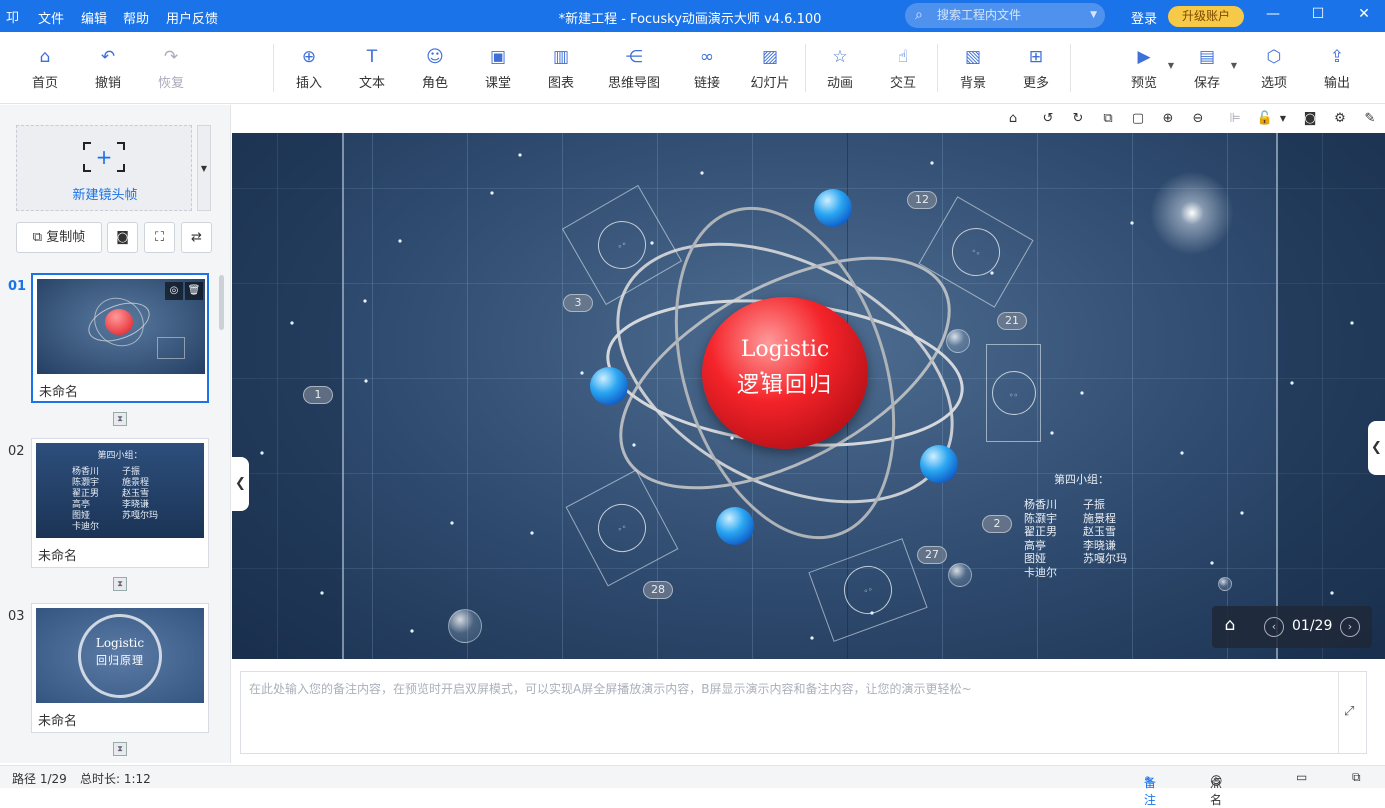  What do you see at coordinates (1235, 118) in the screenshot?
I see `align-icon: ⊫` at bounding box center [1235, 118].